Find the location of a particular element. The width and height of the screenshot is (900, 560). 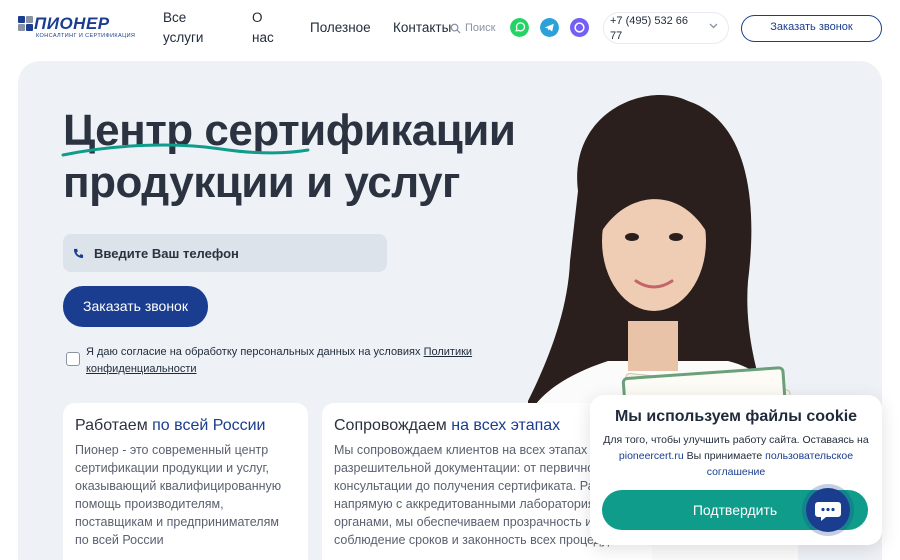

title-underline-decoration is located at coordinates (185, 150).